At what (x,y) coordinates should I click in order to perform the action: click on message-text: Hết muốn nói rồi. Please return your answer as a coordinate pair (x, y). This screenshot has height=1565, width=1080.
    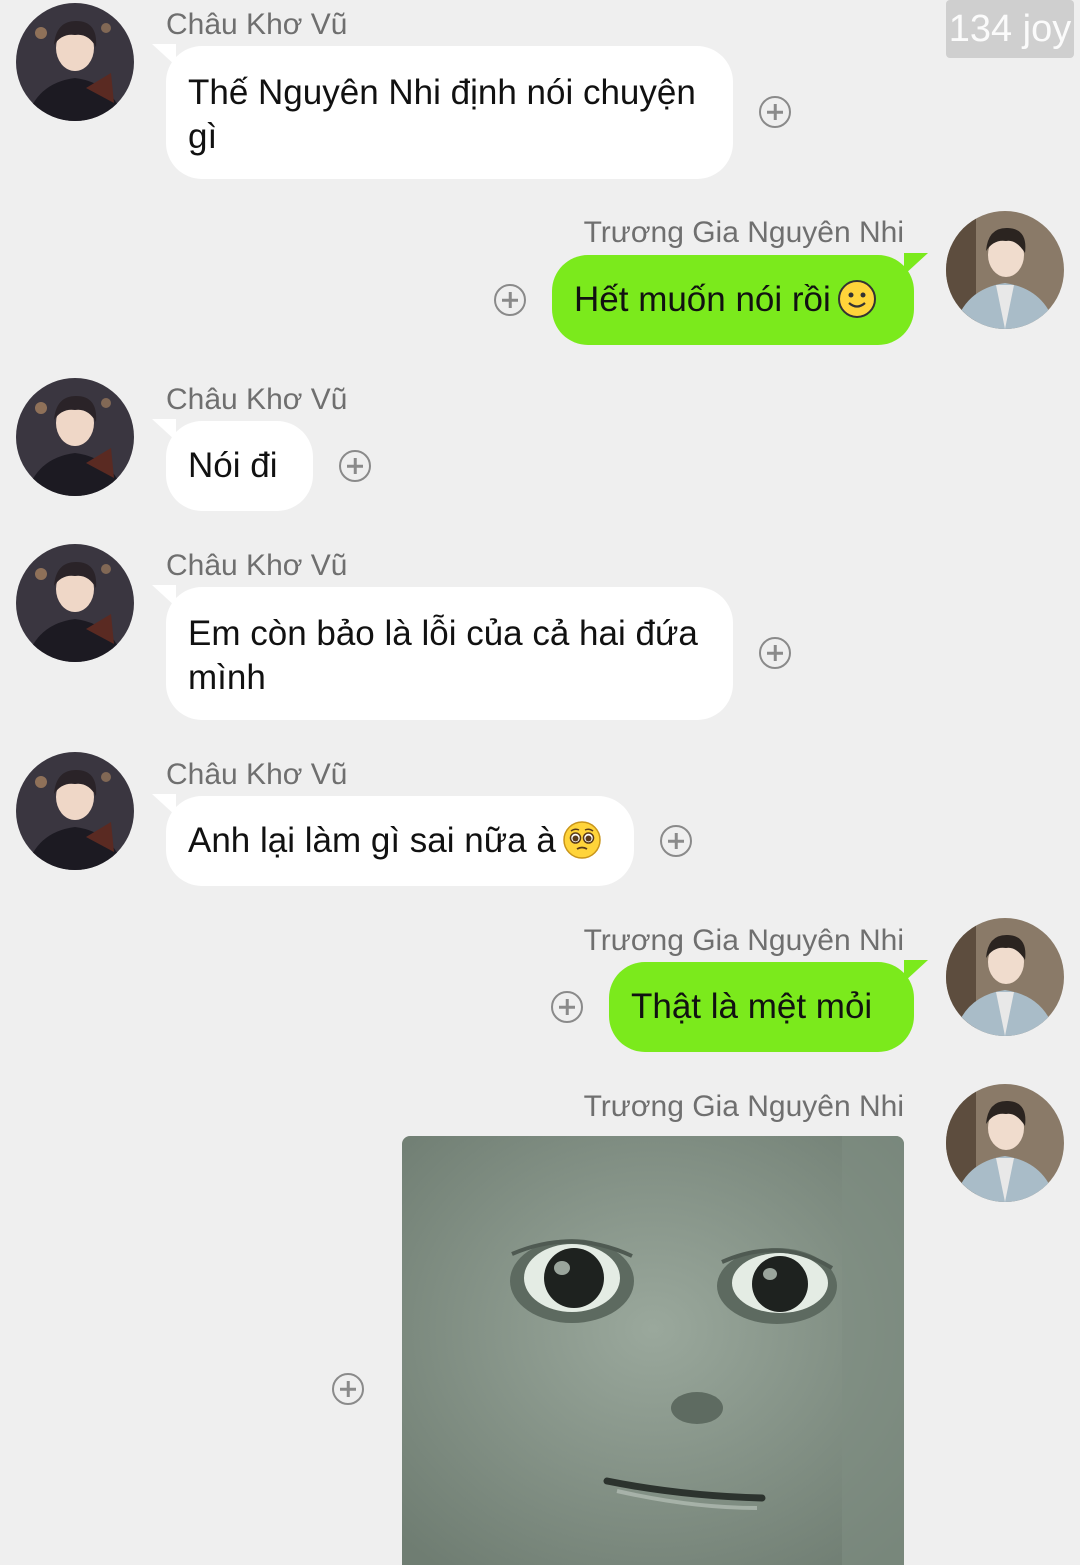
    Looking at the image, I should click on (702, 299).